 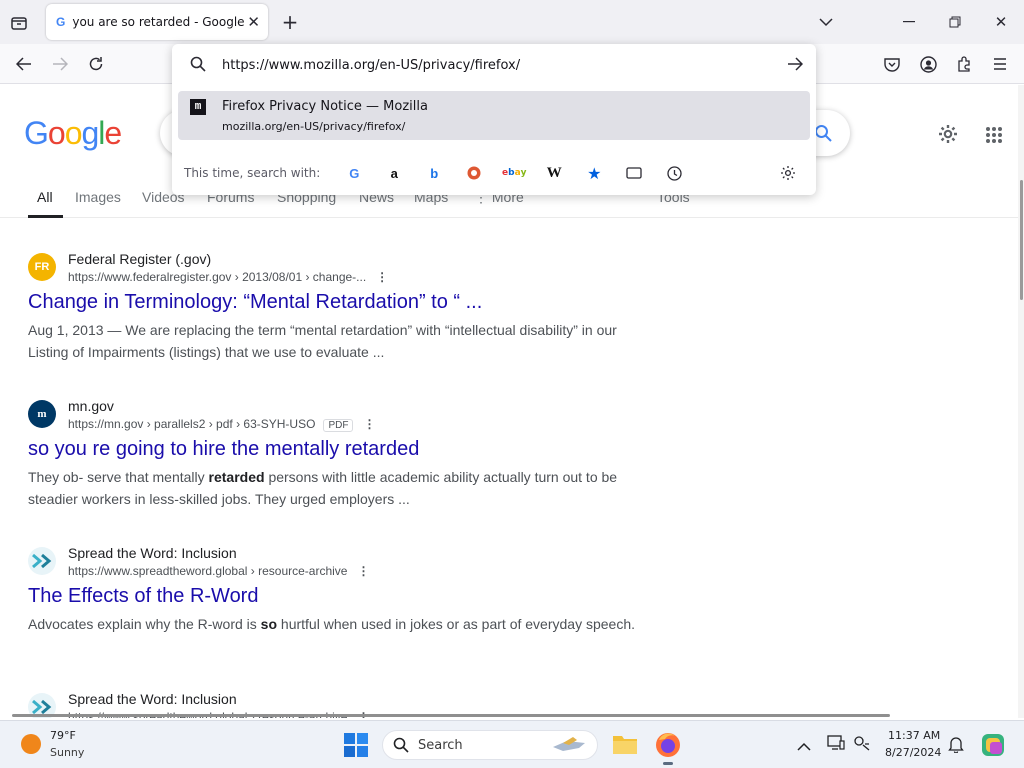 I want to click on result-site-name: Federal Register (.gov), so click(x=139, y=259).